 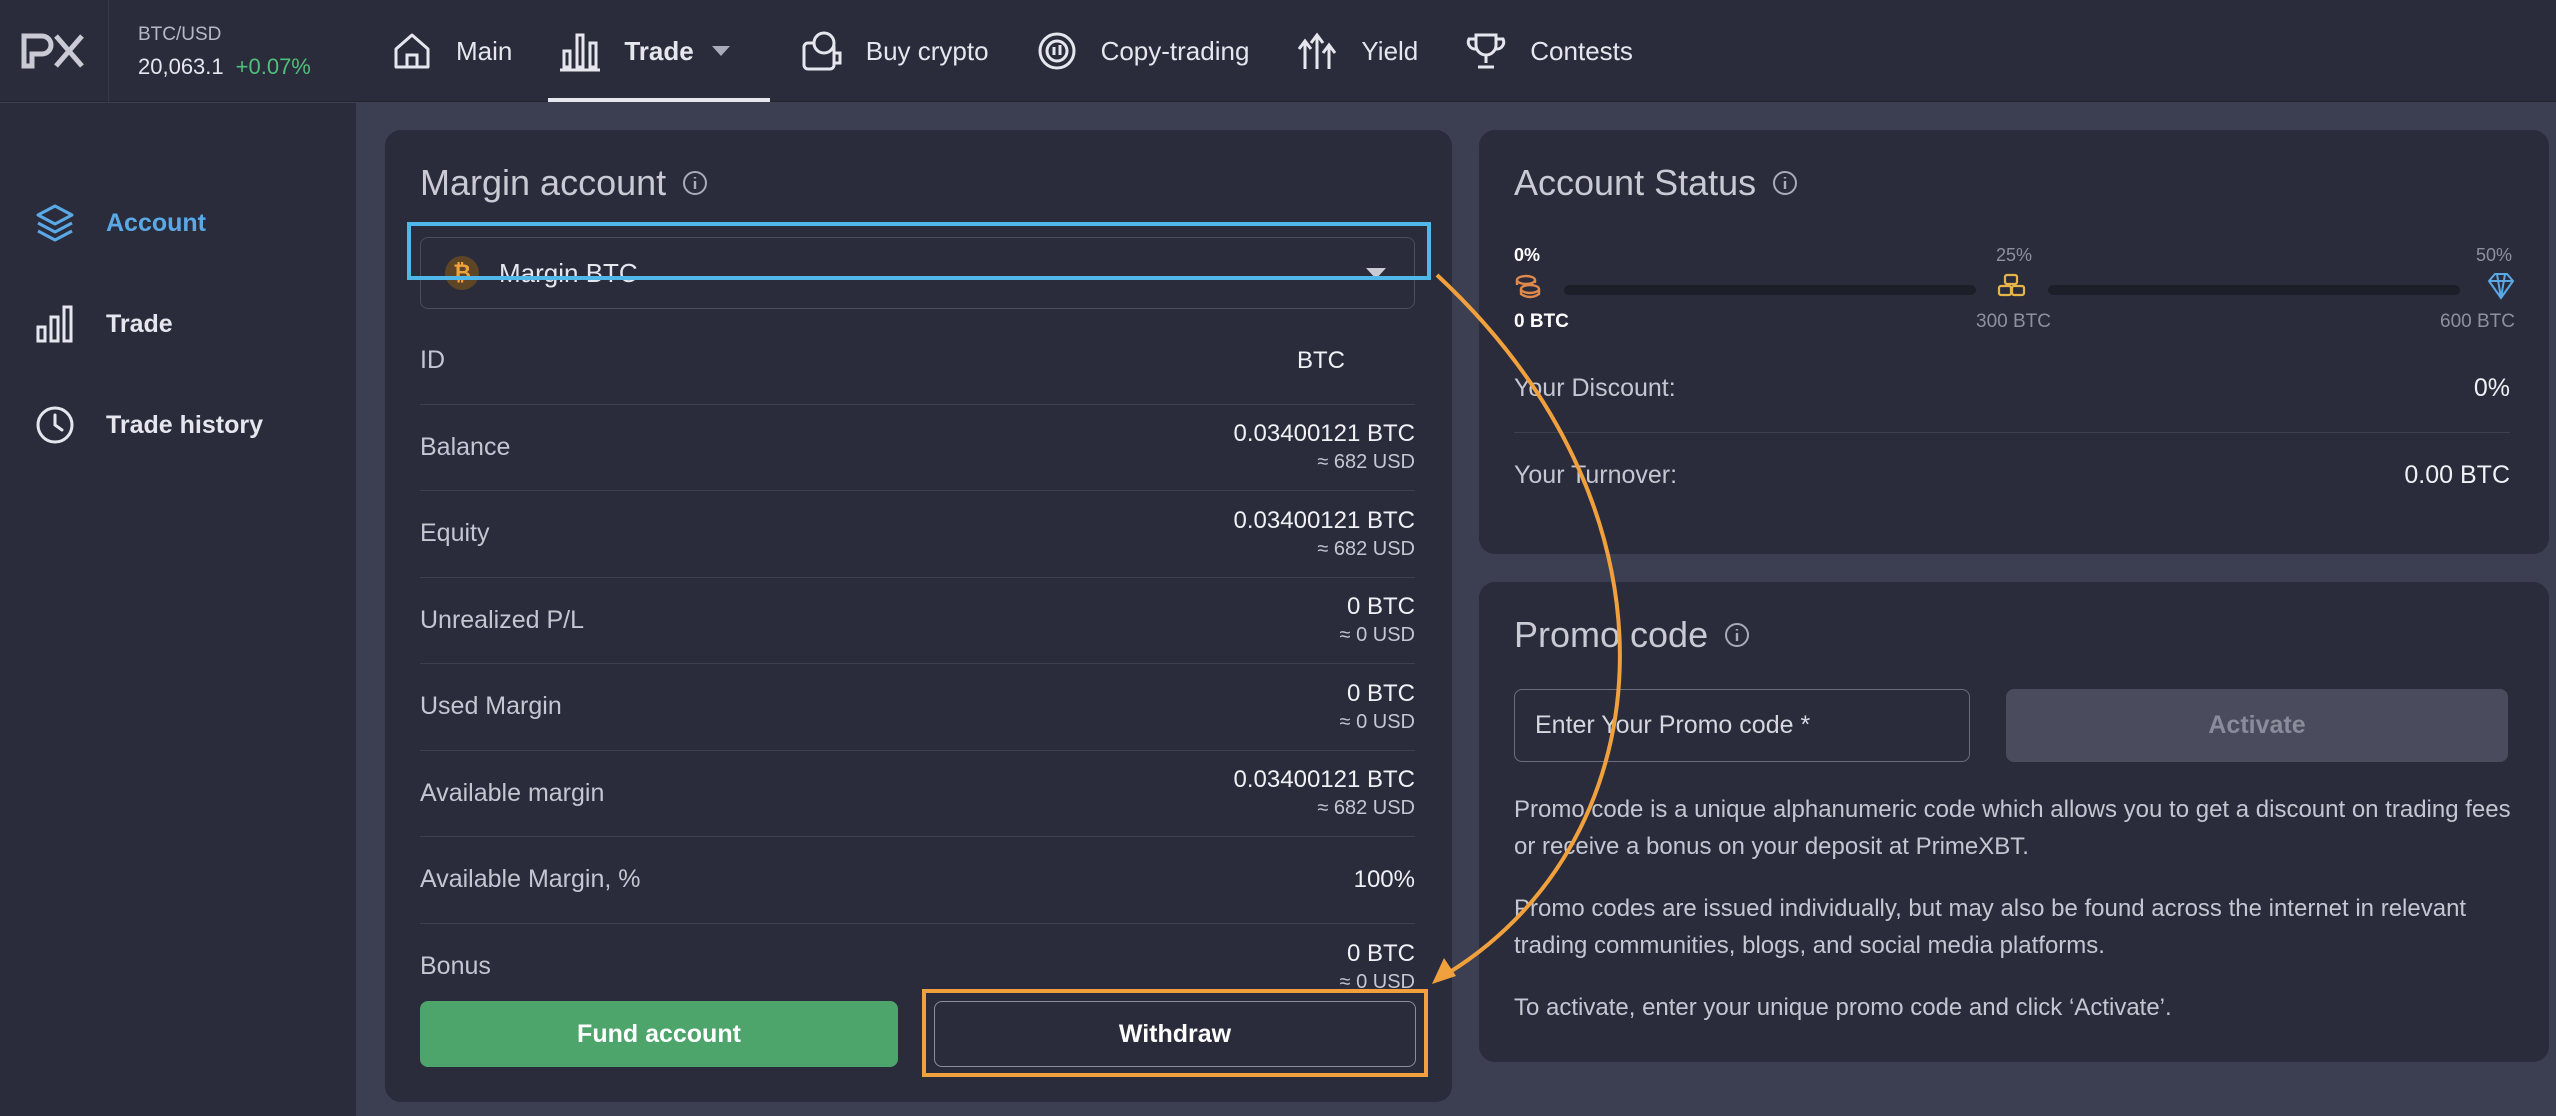 I want to click on nav-yield-label: Yield, so click(x=1390, y=50).